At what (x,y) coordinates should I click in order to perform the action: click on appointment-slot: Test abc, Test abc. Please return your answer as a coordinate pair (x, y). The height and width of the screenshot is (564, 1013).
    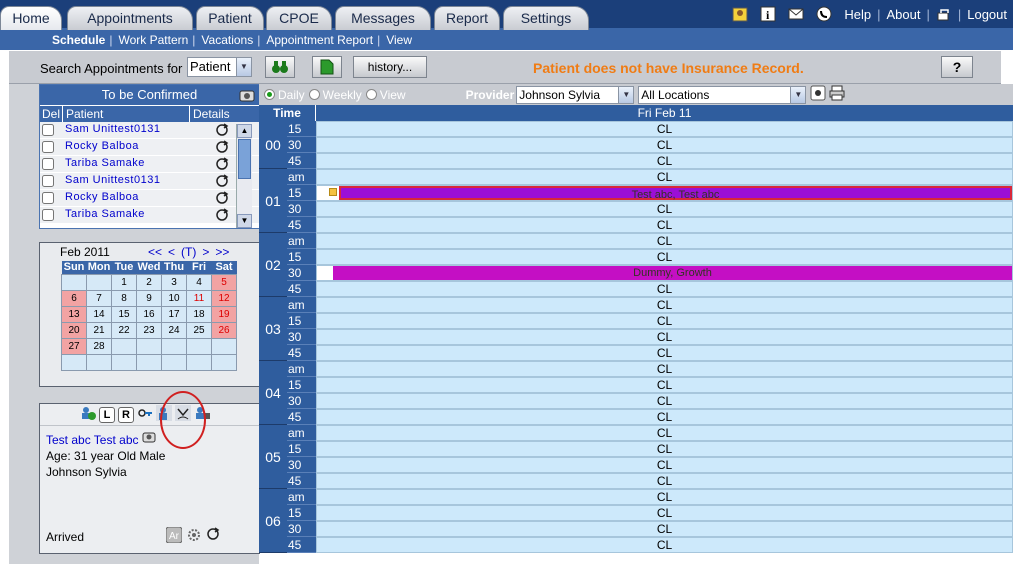
    Looking at the image, I should click on (664, 193).